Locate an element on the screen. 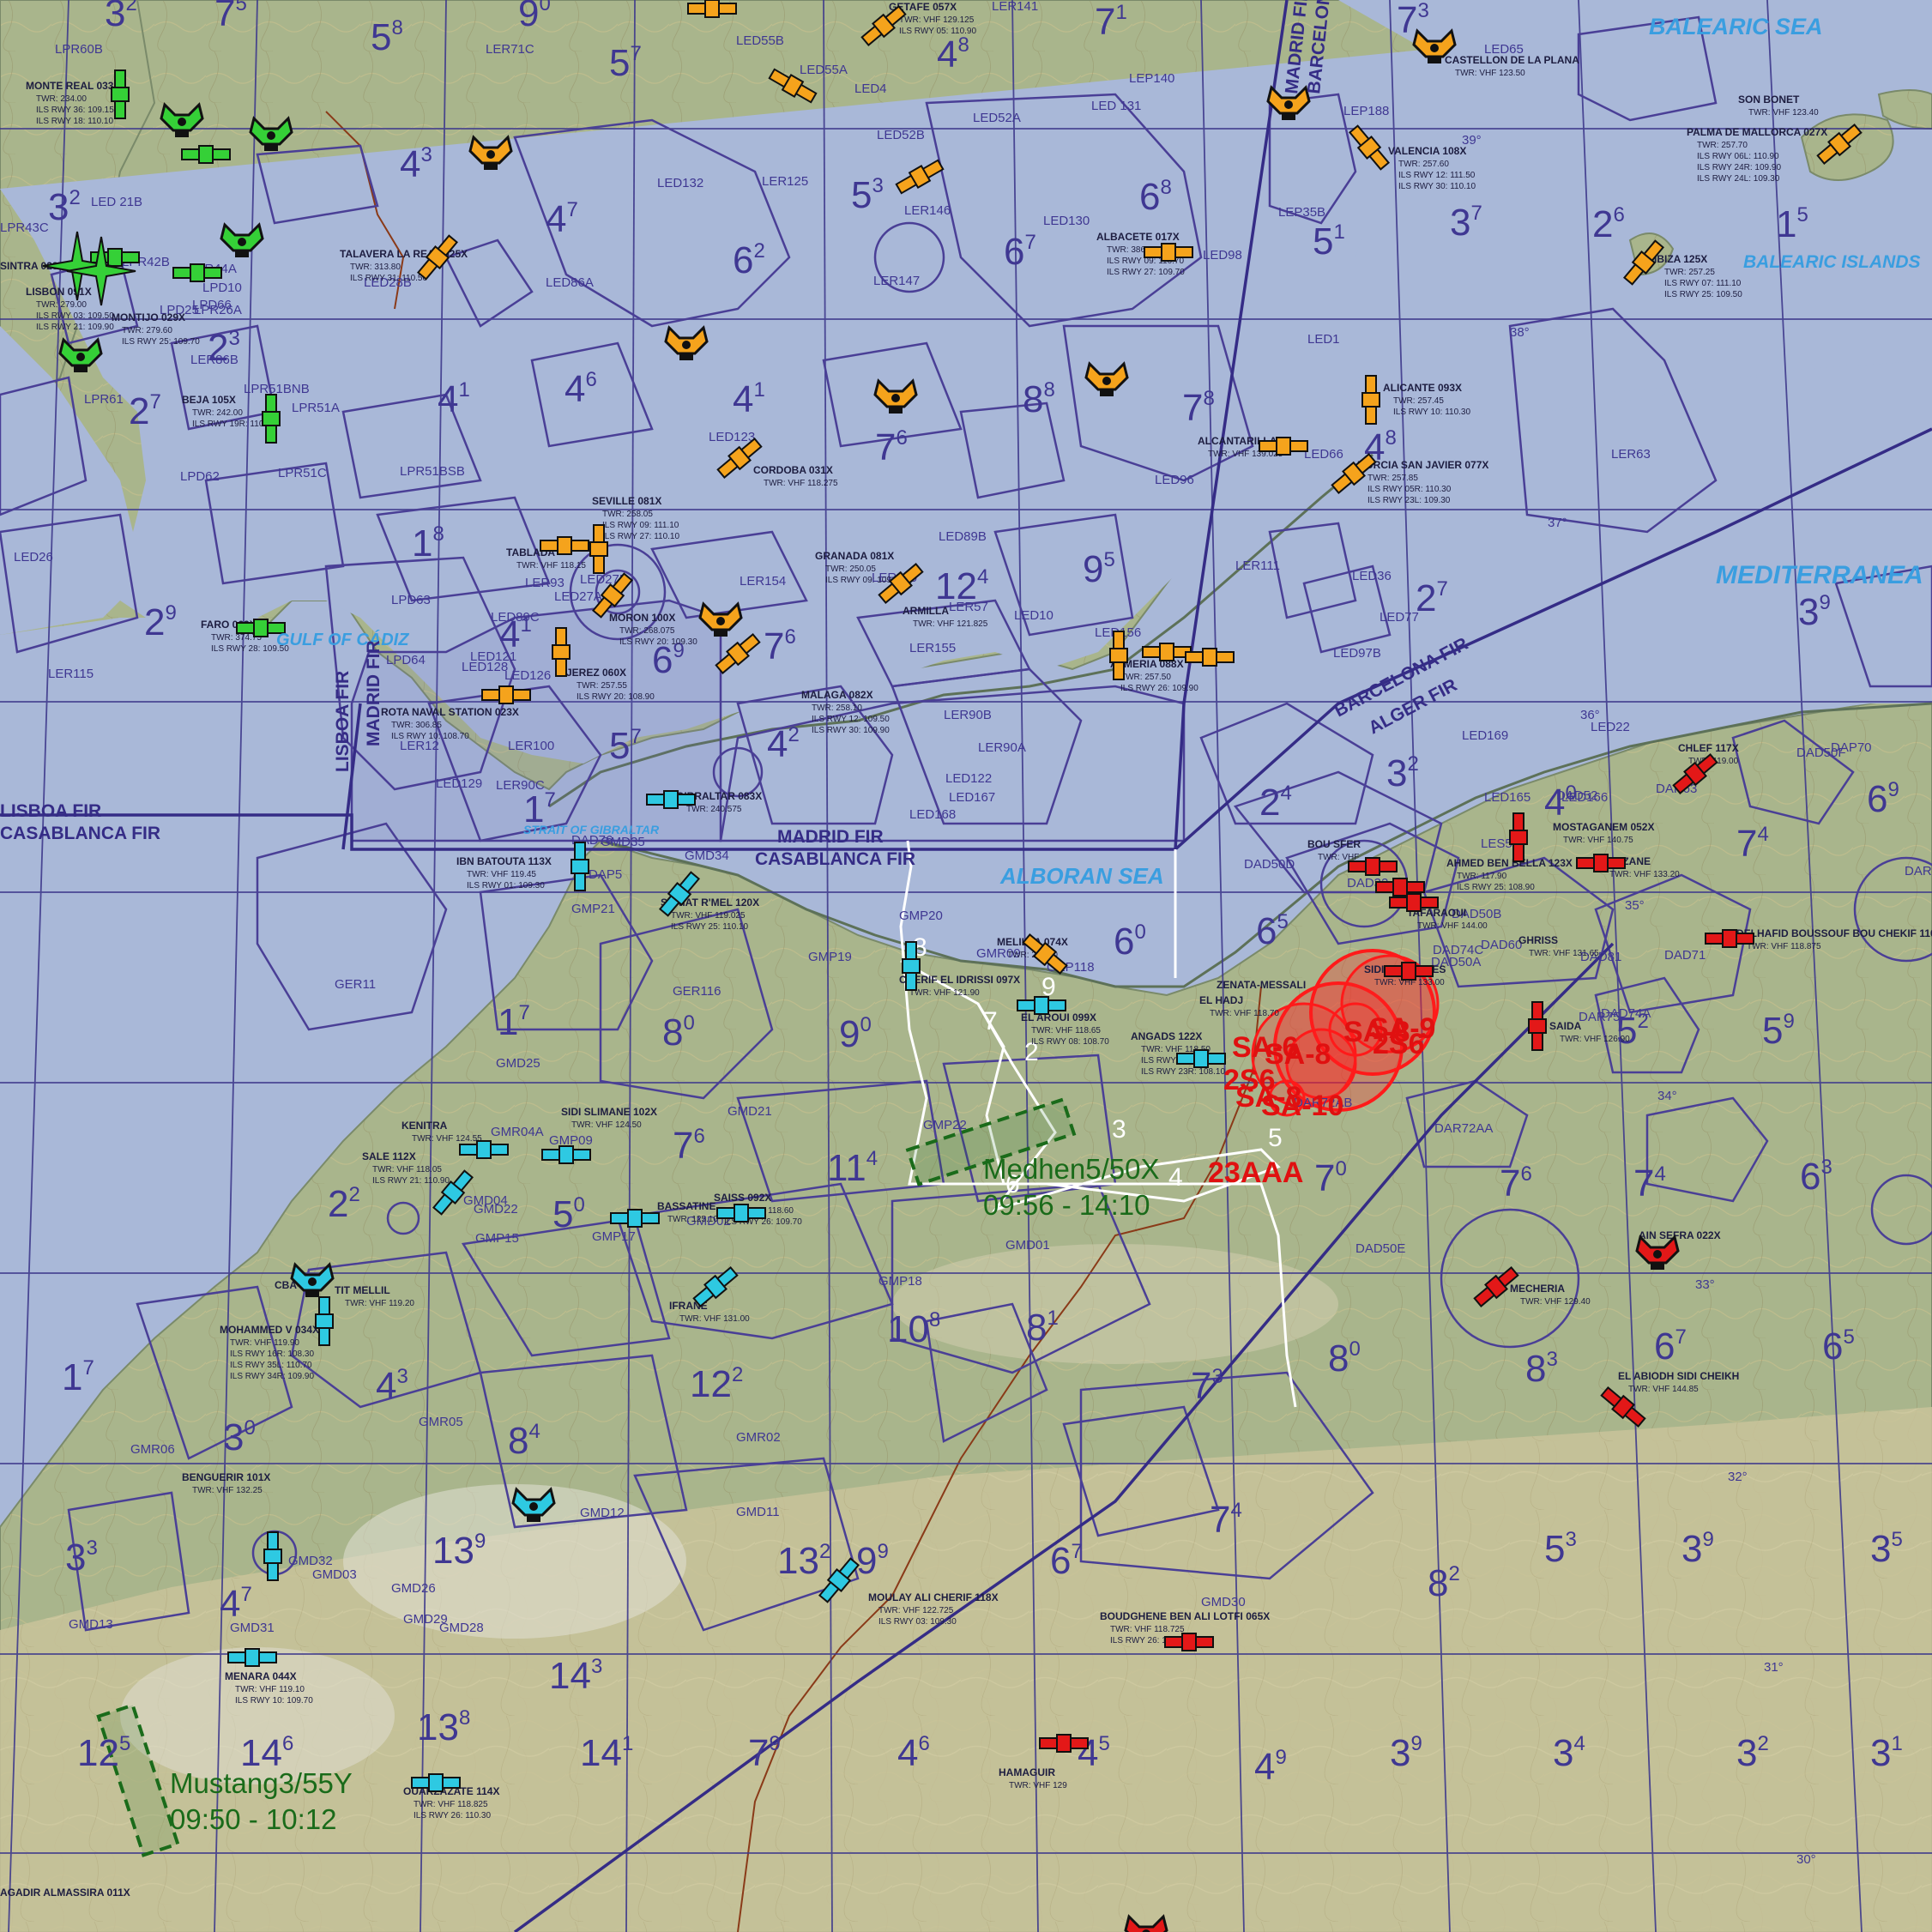  aerodrome-name: JEREZ 060X is located at coordinates (596, 673).